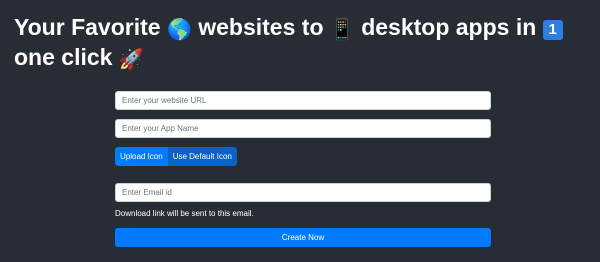  I want to click on icon-button-group: Upload Icon Use Default Icon, so click(303, 156).